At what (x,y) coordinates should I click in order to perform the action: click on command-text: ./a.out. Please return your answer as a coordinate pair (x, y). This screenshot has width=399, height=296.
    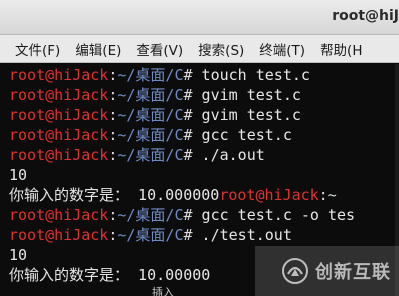
    Looking at the image, I should click on (228, 155).